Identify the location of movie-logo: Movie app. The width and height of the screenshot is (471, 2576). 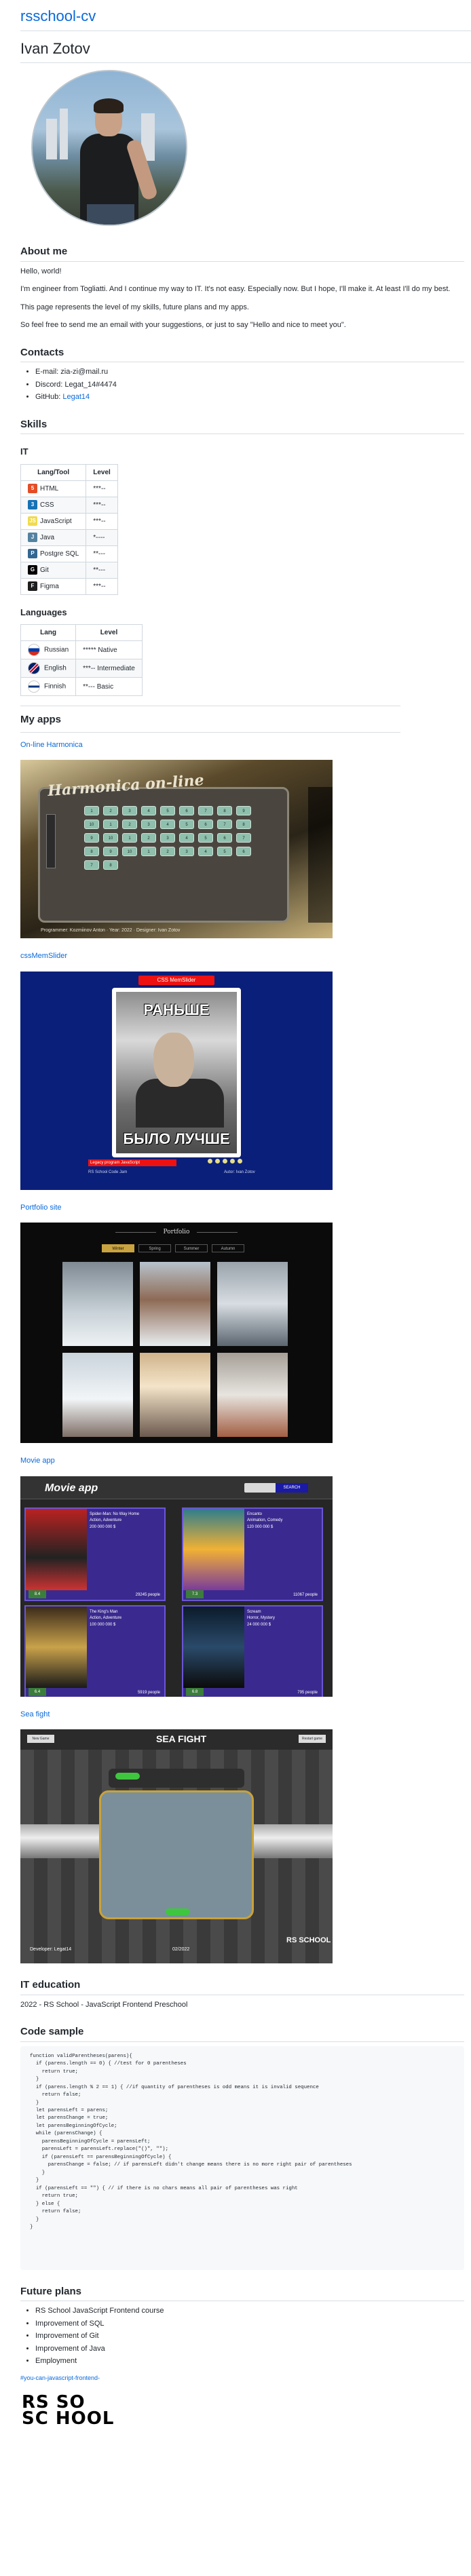
(71, 1488).